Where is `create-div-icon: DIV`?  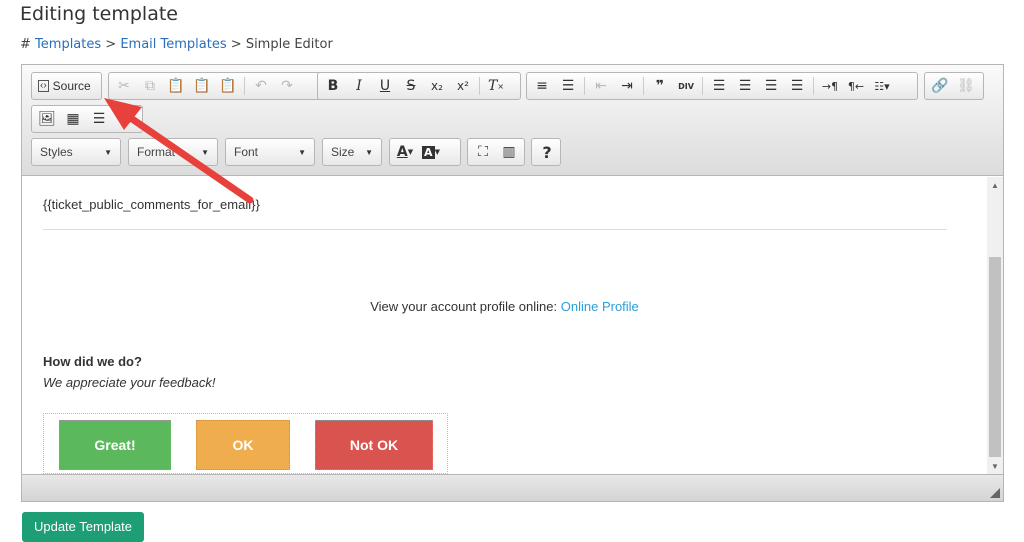 create-div-icon: DIV is located at coordinates (686, 86).